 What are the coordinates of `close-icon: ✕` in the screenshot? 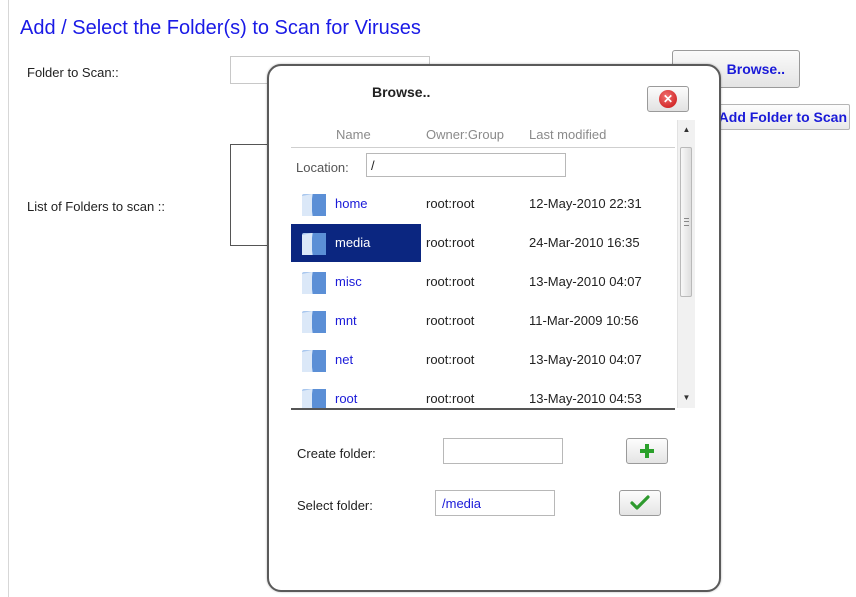 It's located at (668, 99).